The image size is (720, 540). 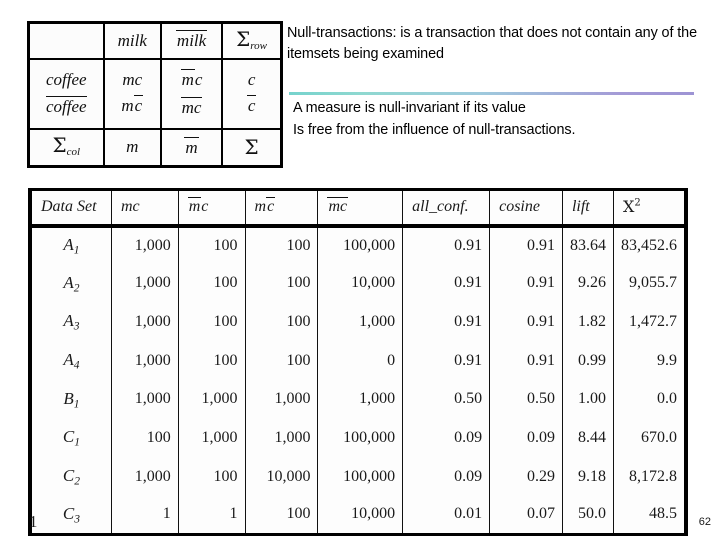 What do you see at coordinates (649, 476) in the screenshot?
I see `cell-chi2: 8,172.8` at bounding box center [649, 476].